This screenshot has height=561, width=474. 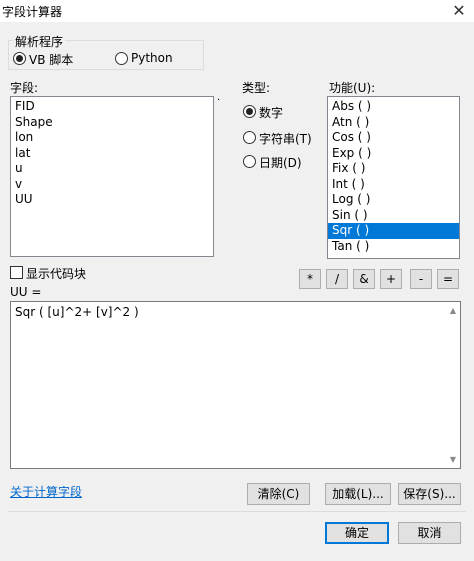 What do you see at coordinates (249, 161) in the screenshot?
I see `type-date-radio` at bounding box center [249, 161].